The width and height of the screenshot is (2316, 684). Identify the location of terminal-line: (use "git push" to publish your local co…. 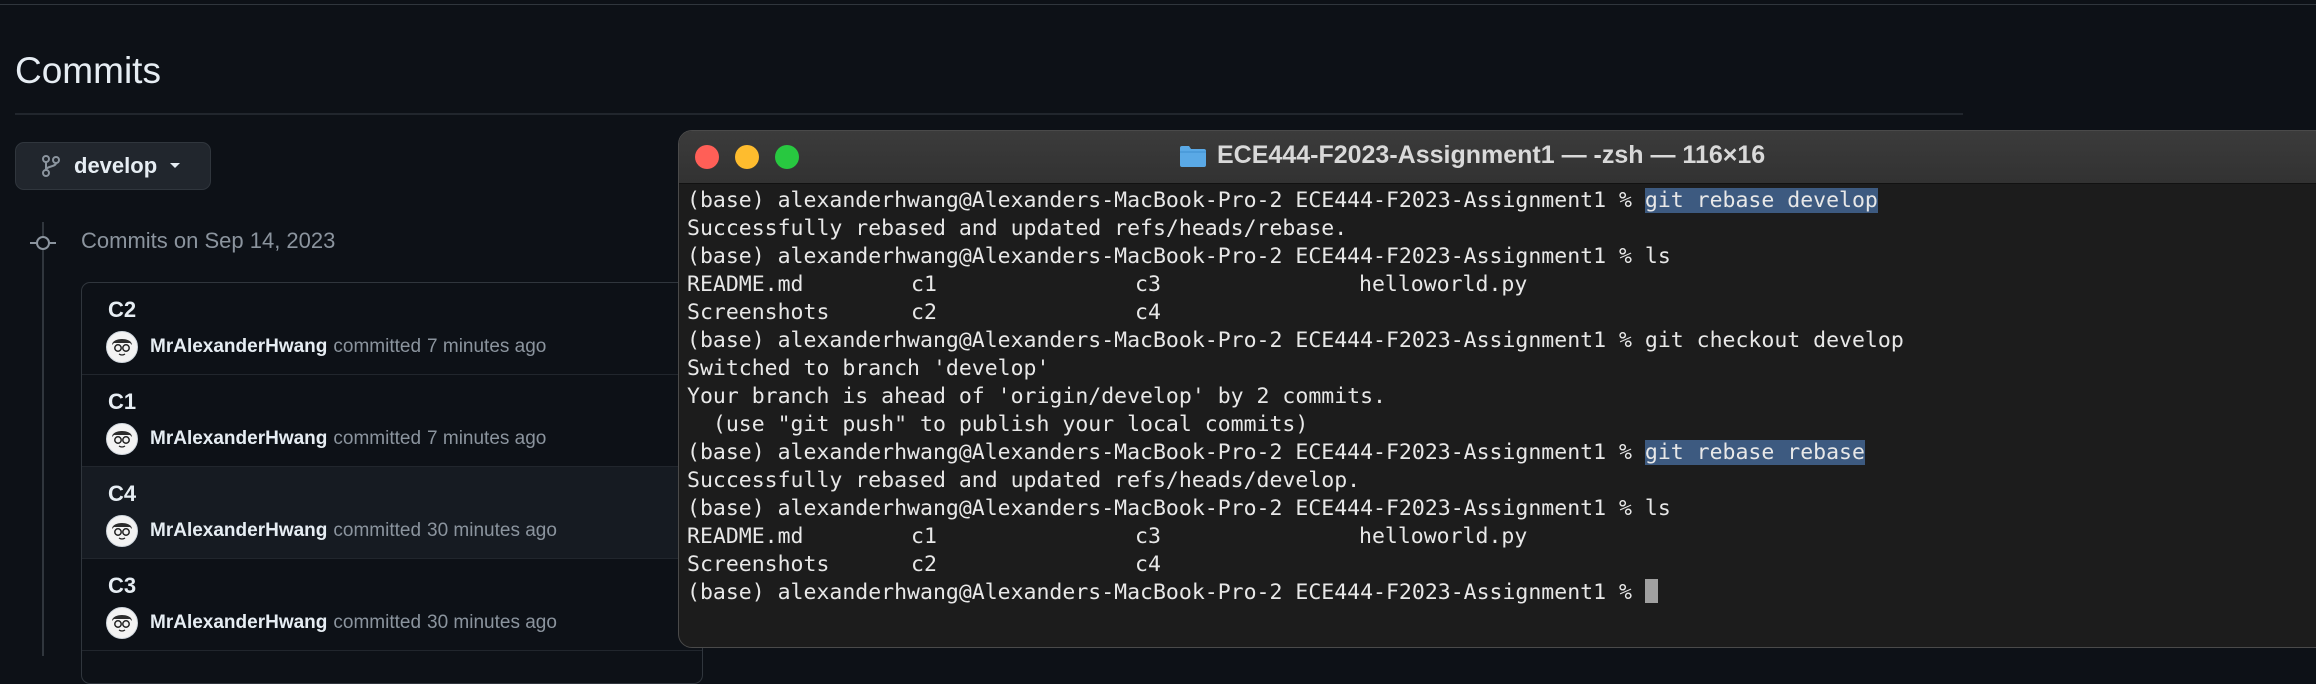
(998, 424).